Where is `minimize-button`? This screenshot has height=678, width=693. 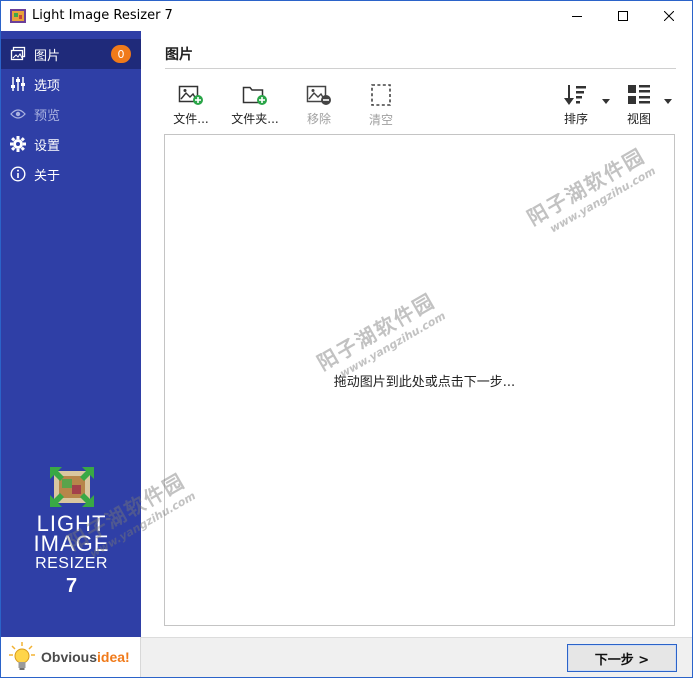 minimize-button is located at coordinates (577, 16).